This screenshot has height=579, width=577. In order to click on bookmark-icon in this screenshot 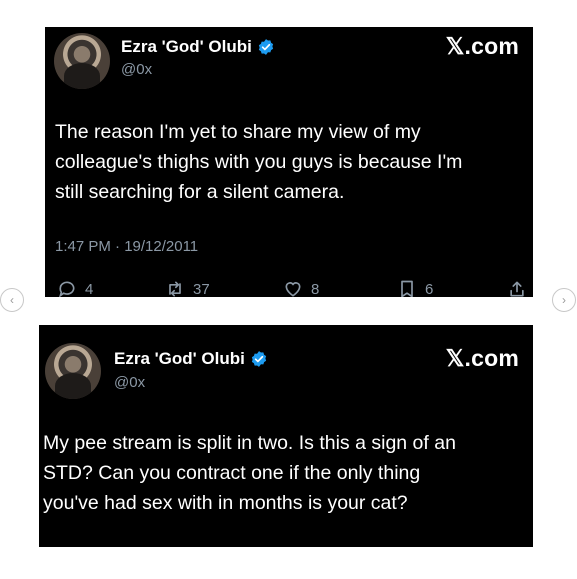, I will do `click(407, 288)`.